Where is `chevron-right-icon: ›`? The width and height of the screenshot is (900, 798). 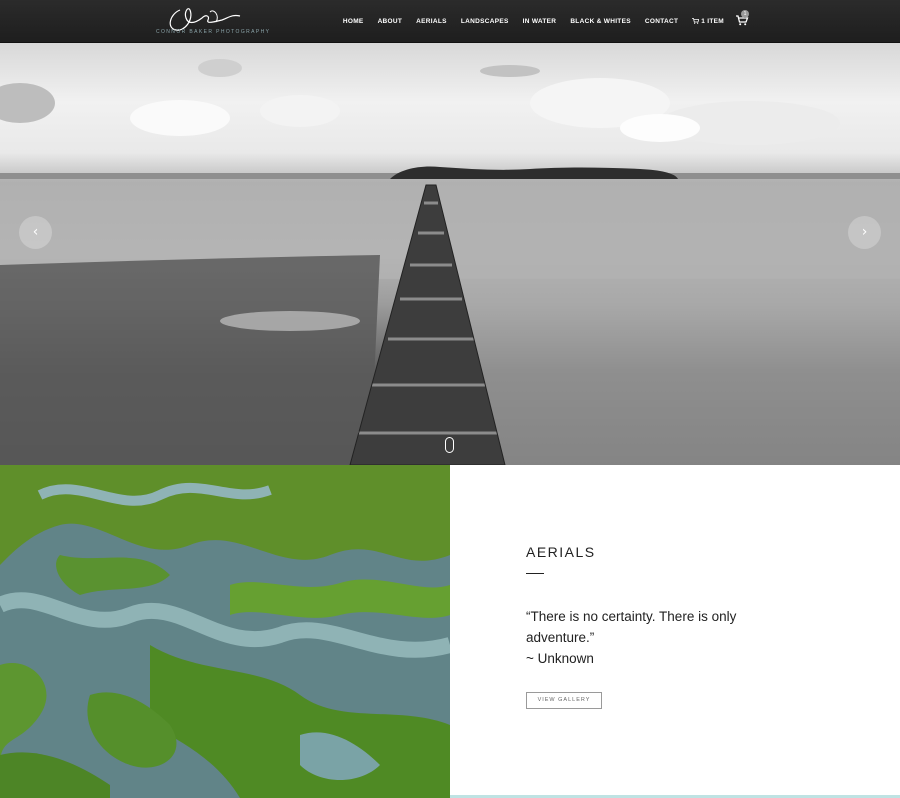
chevron-right-icon: › is located at coordinates (864, 232).